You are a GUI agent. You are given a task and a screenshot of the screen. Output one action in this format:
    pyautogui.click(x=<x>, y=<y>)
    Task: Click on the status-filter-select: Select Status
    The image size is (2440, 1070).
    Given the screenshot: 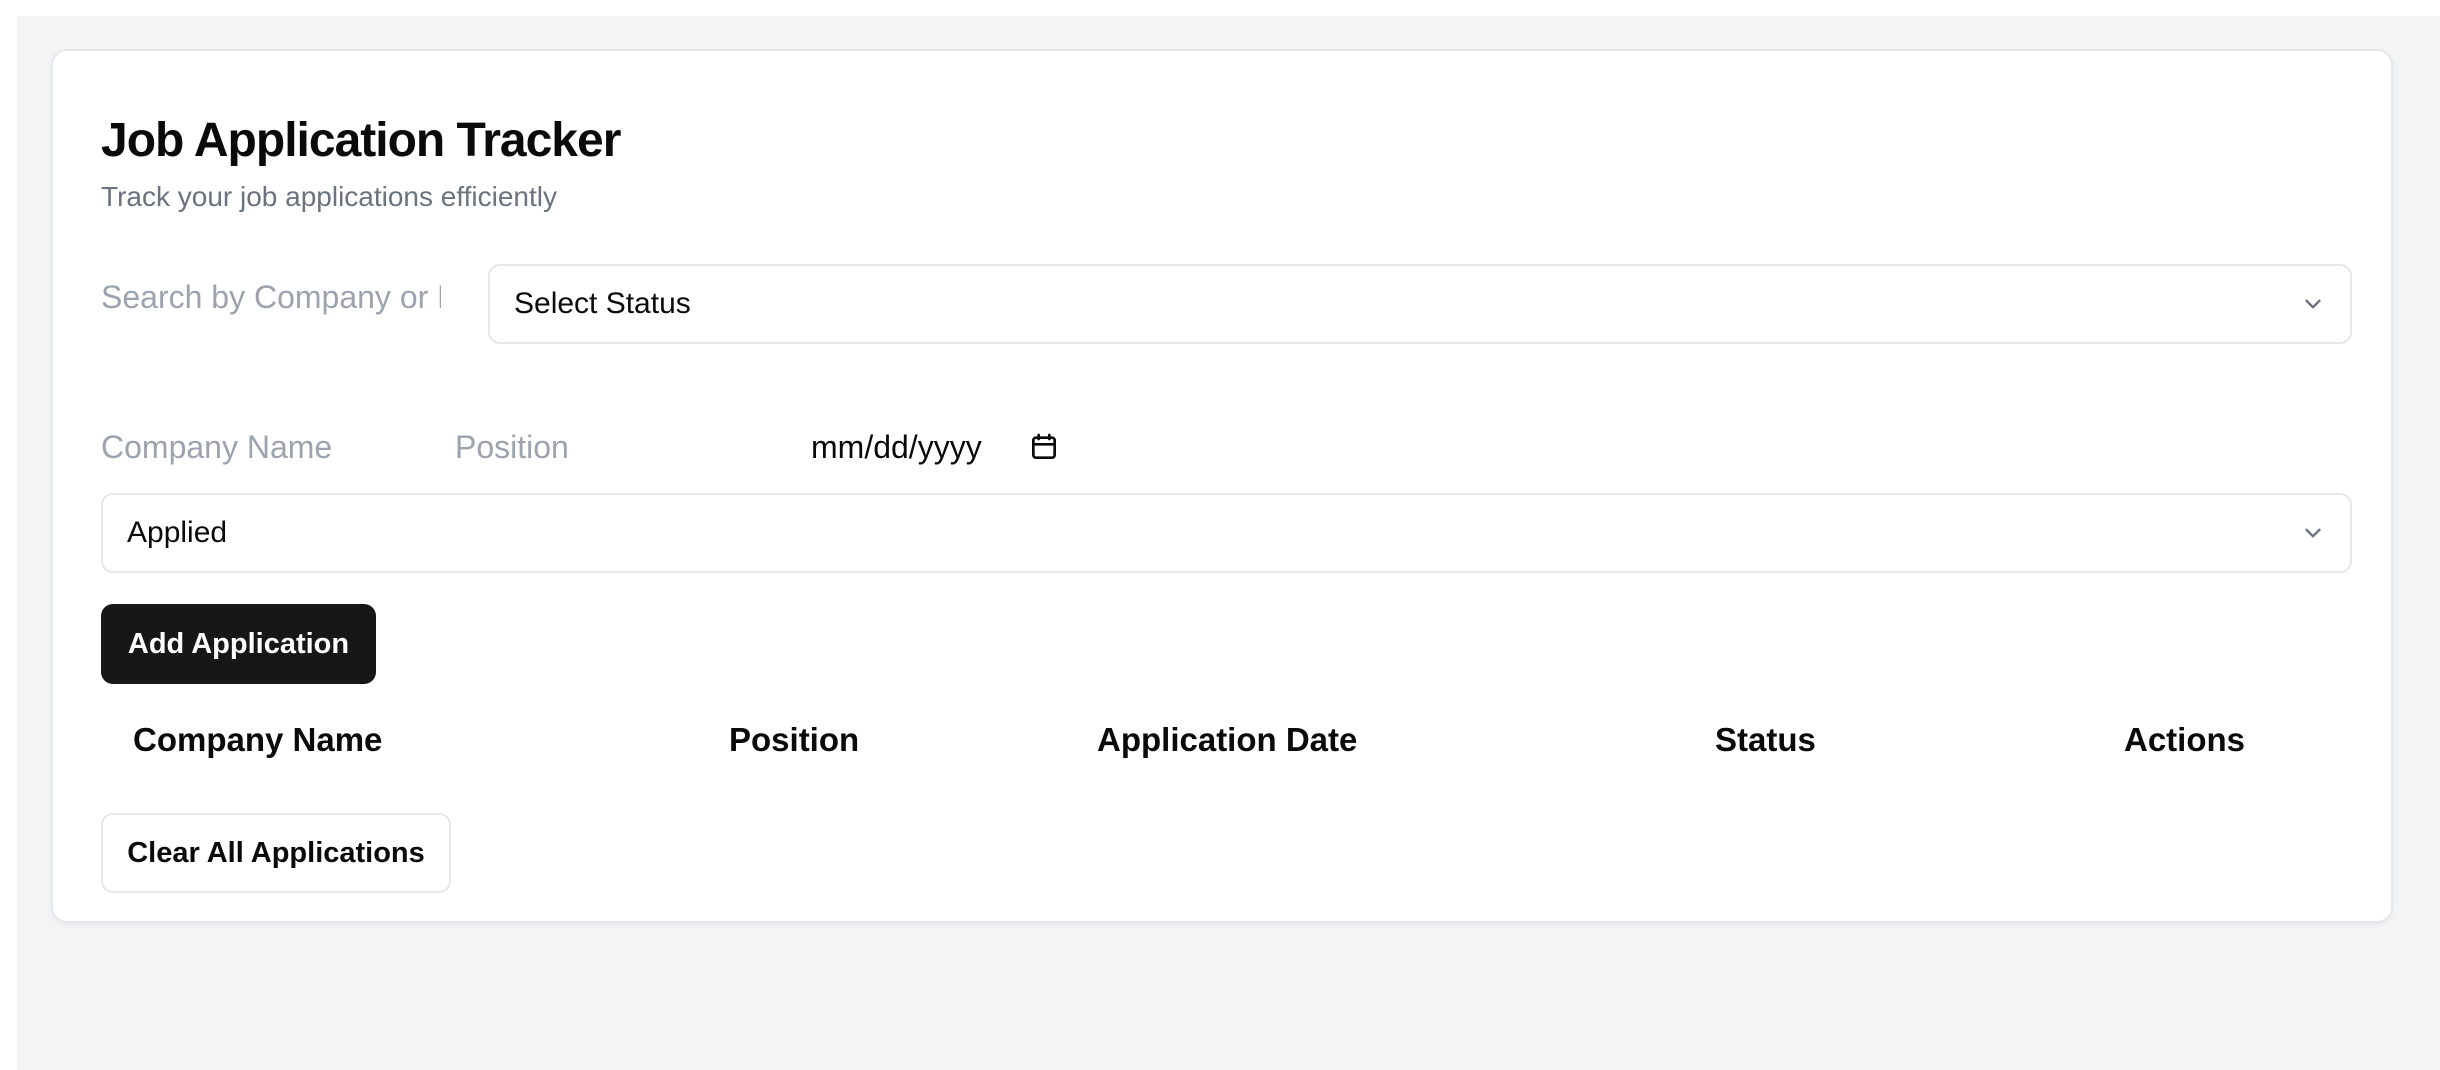 What is the action you would take?
    pyautogui.click(x=1420, y=304)
    